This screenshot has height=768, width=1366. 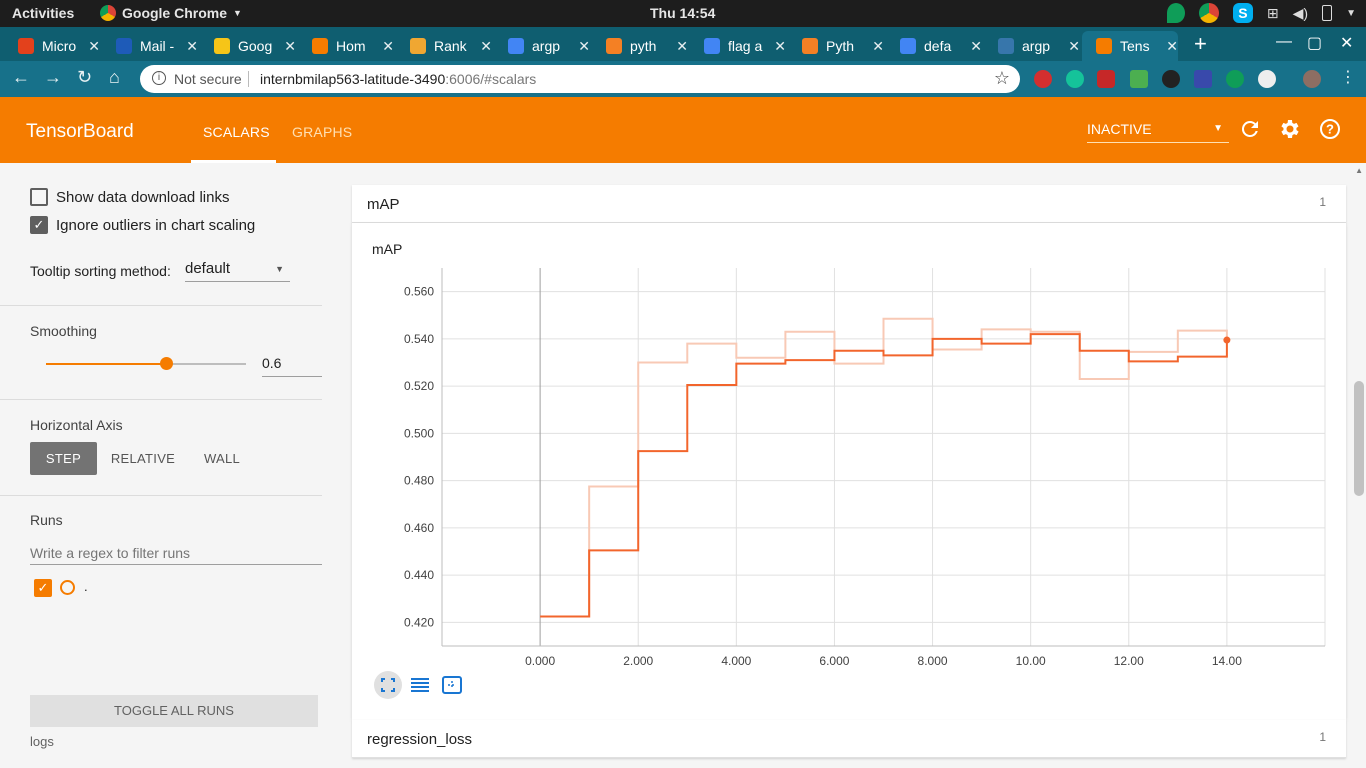 I want to click on y-tick-label: 0.540, so click(x=419, y=339).